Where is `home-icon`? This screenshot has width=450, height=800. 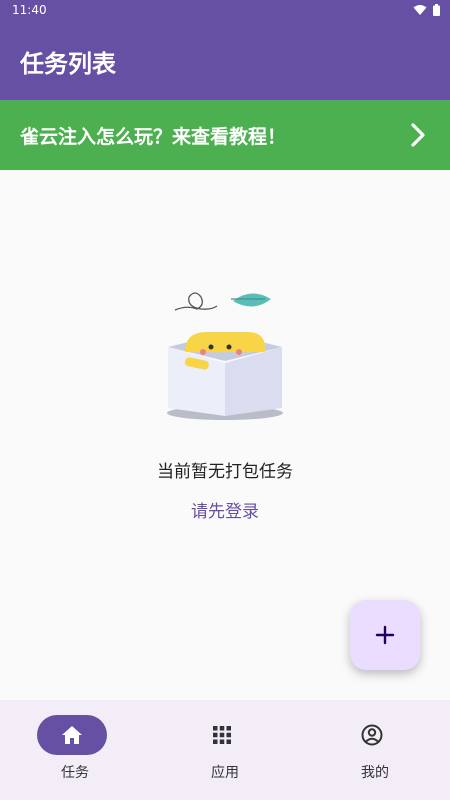
home-icon is located at coordinates (72, 735).